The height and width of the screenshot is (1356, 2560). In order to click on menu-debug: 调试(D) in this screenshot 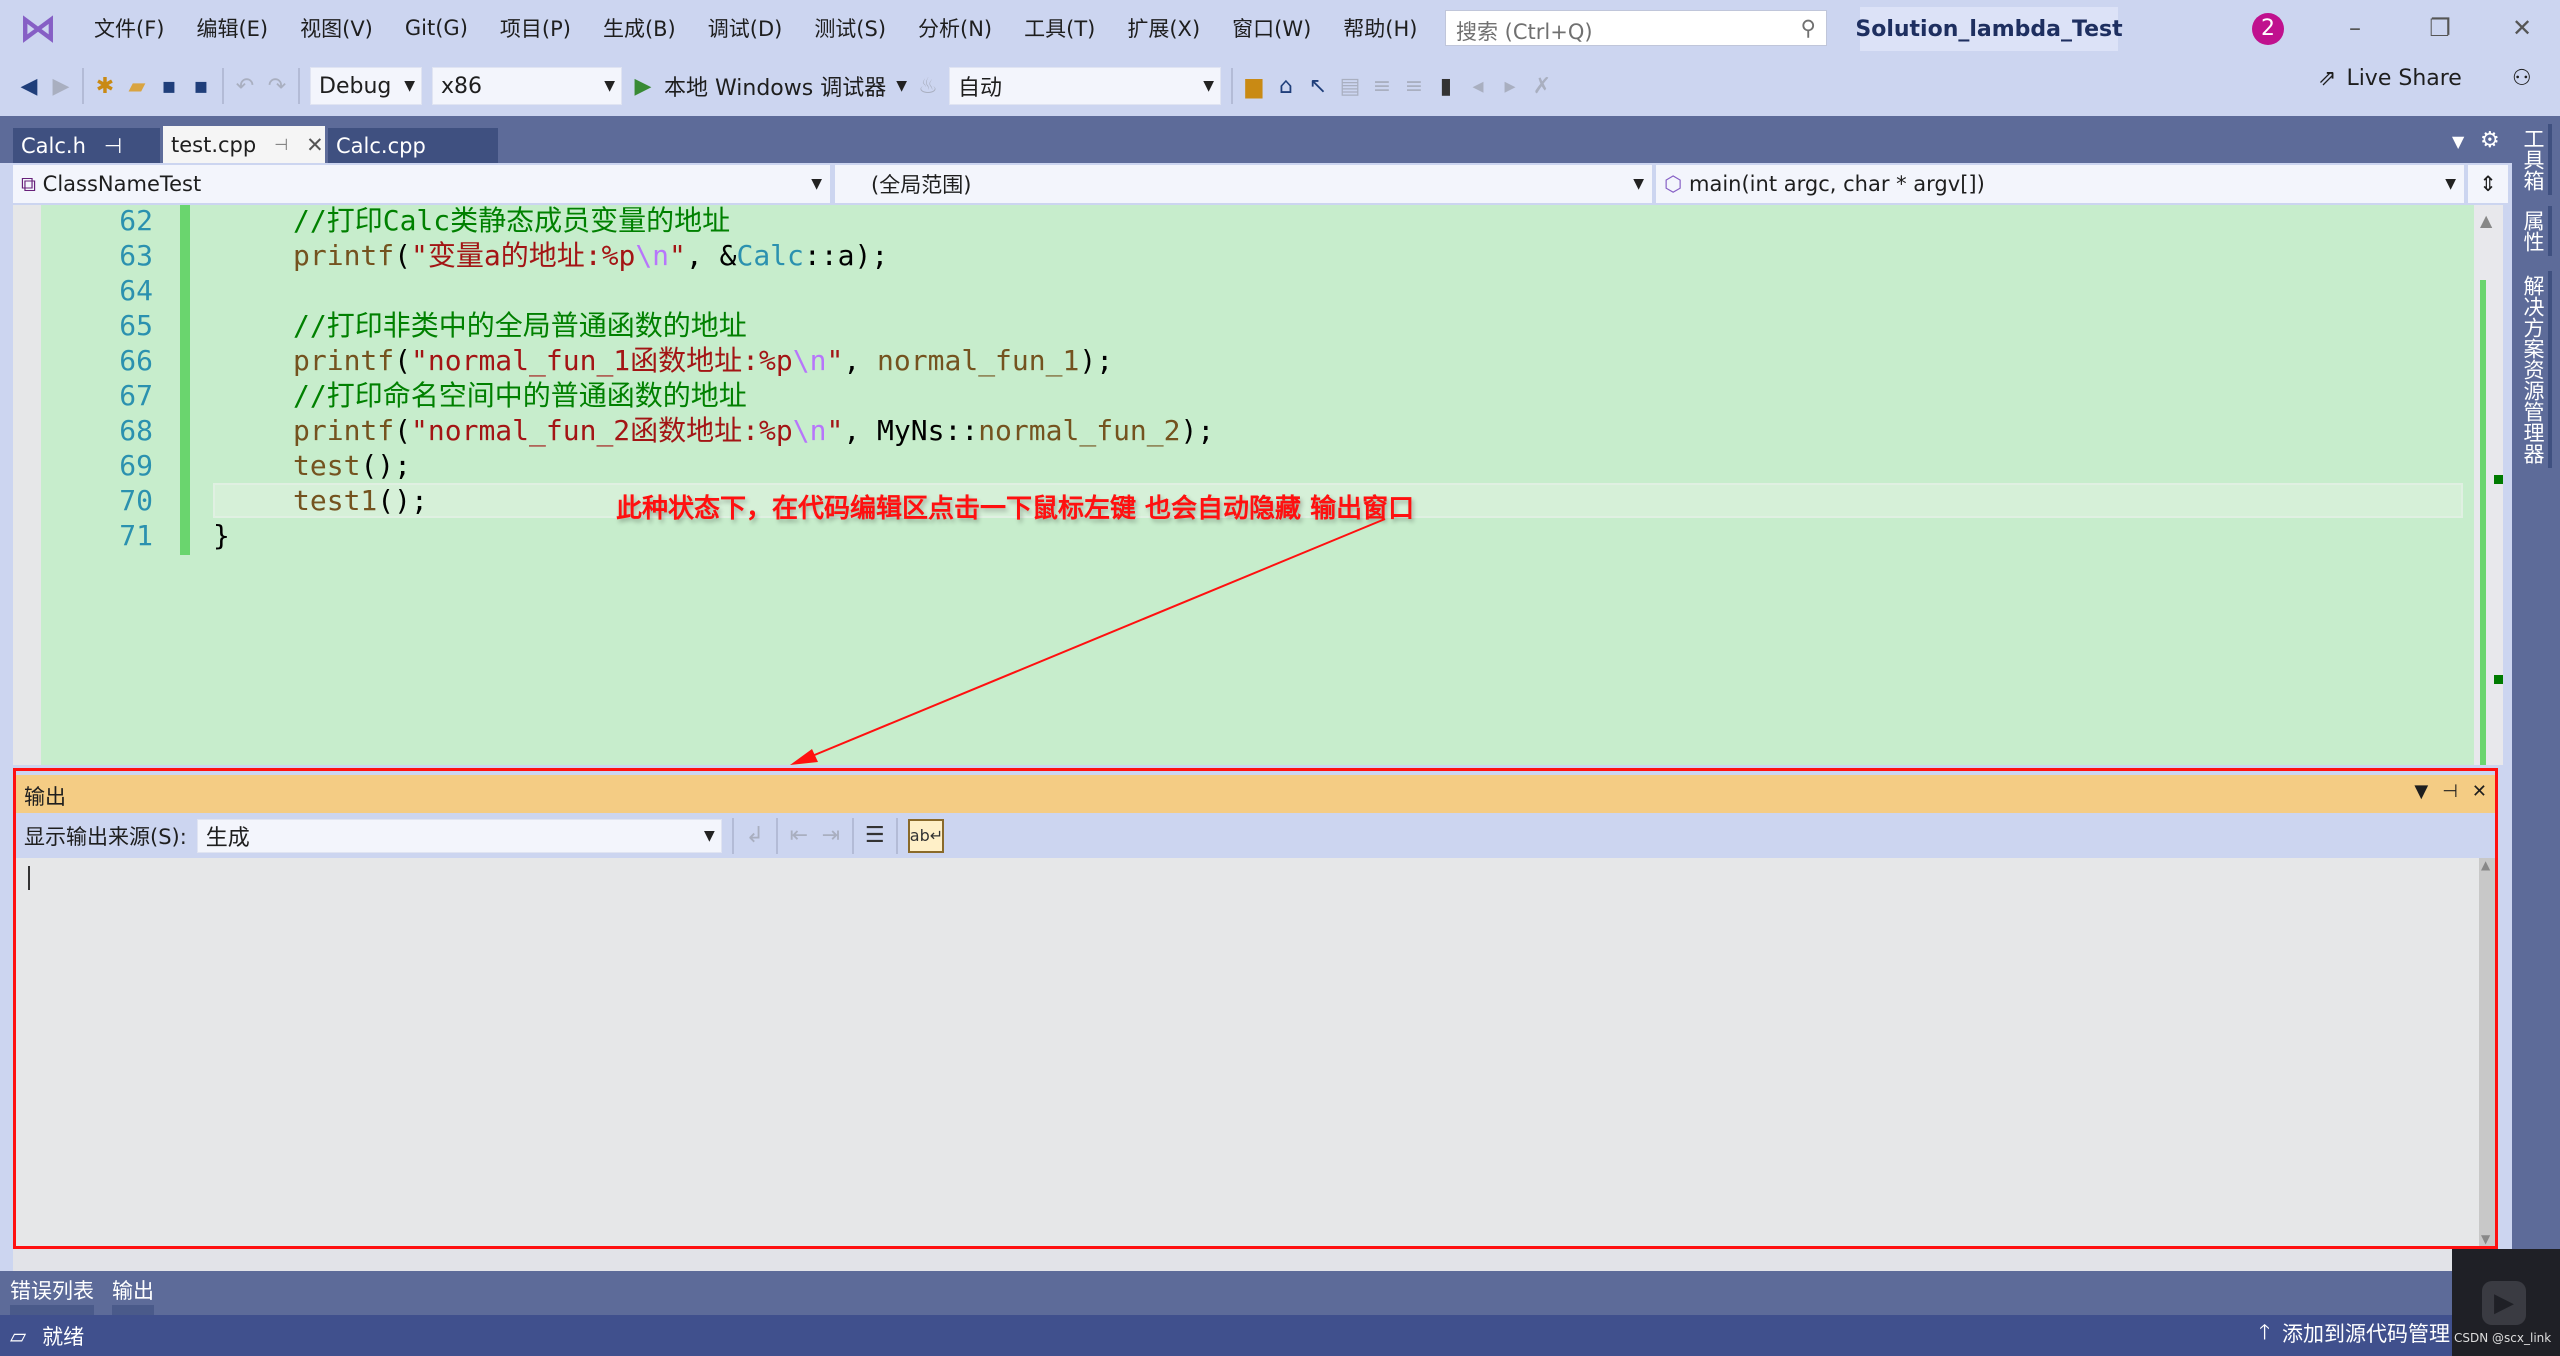, I will do `click(745, 28)`.